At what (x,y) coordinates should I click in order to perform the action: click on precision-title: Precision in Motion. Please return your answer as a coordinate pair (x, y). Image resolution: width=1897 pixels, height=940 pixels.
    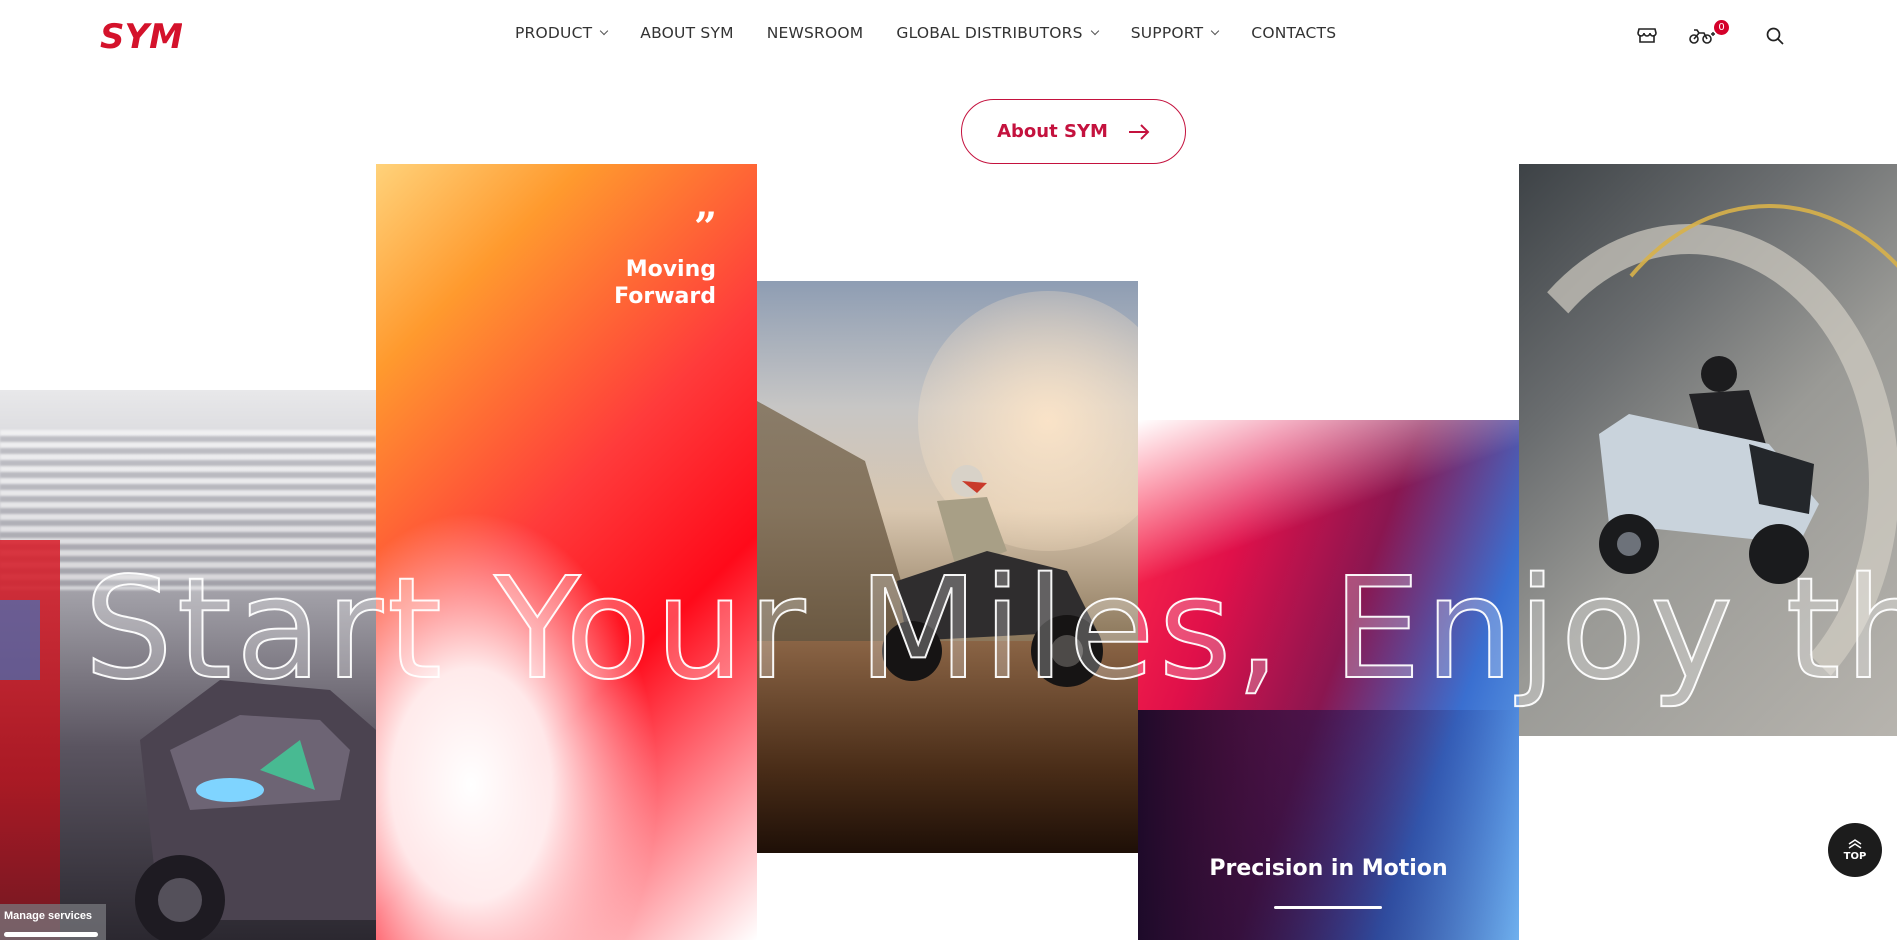
    Looking at the image, I should click on (1328, 868).